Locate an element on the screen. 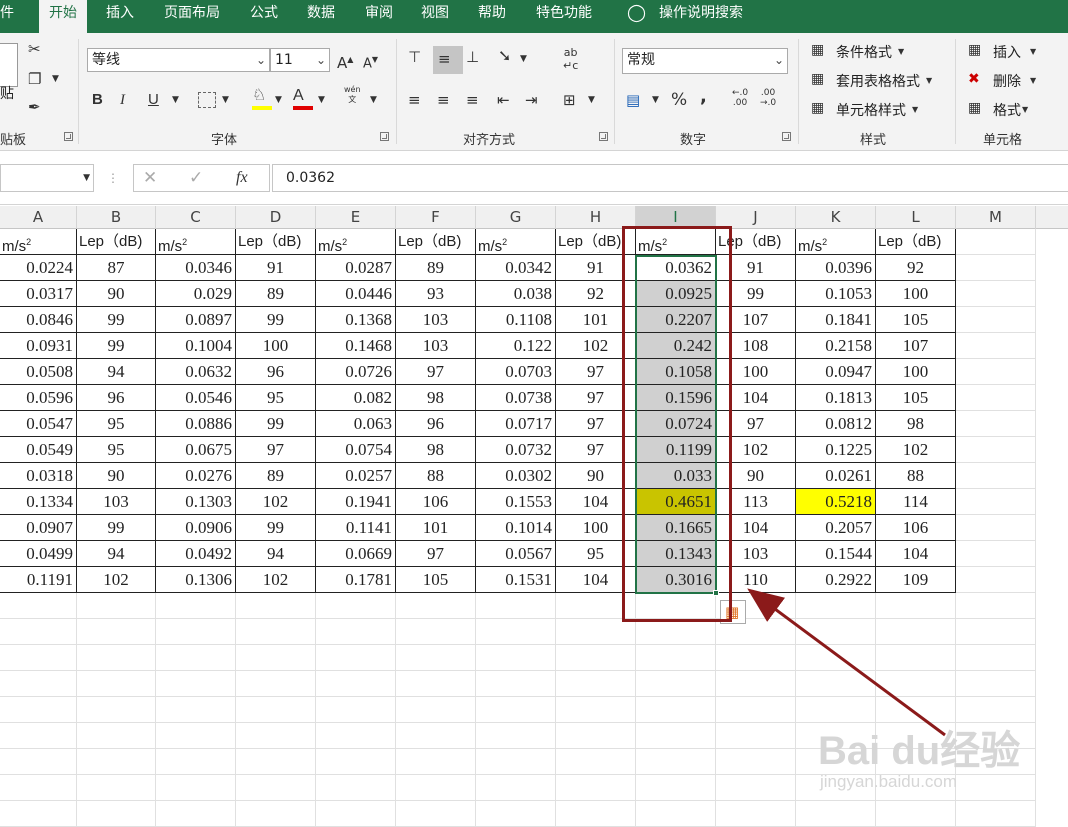 This screenshot has width=1068, height=827. table-cell: 0.0257 is located at coordinates (356, 476).